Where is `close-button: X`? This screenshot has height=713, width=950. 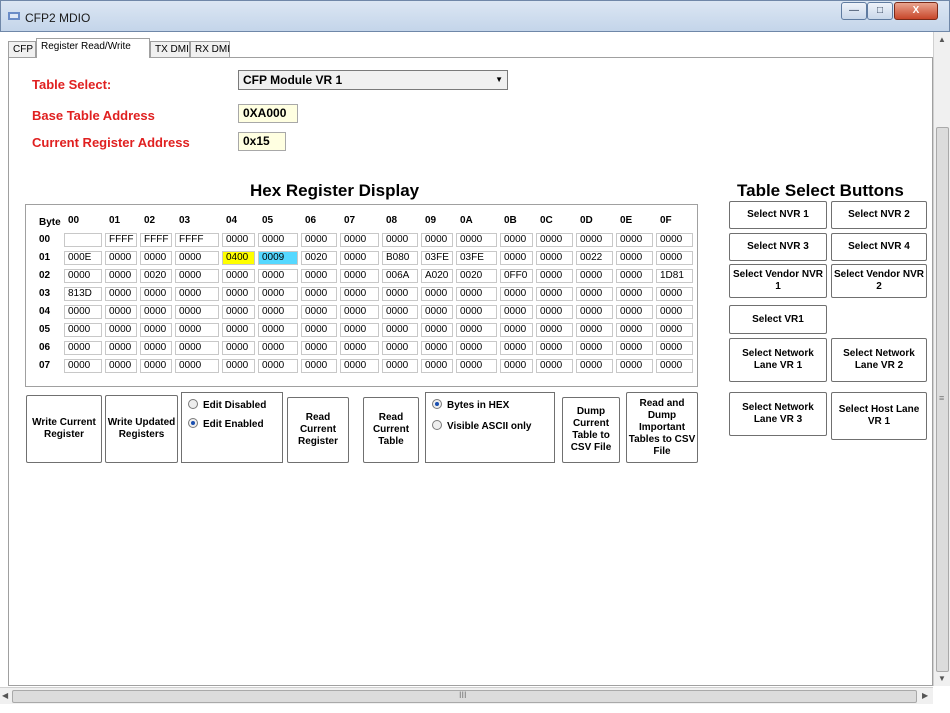 close-button: X is located at coordinates (916, 11).